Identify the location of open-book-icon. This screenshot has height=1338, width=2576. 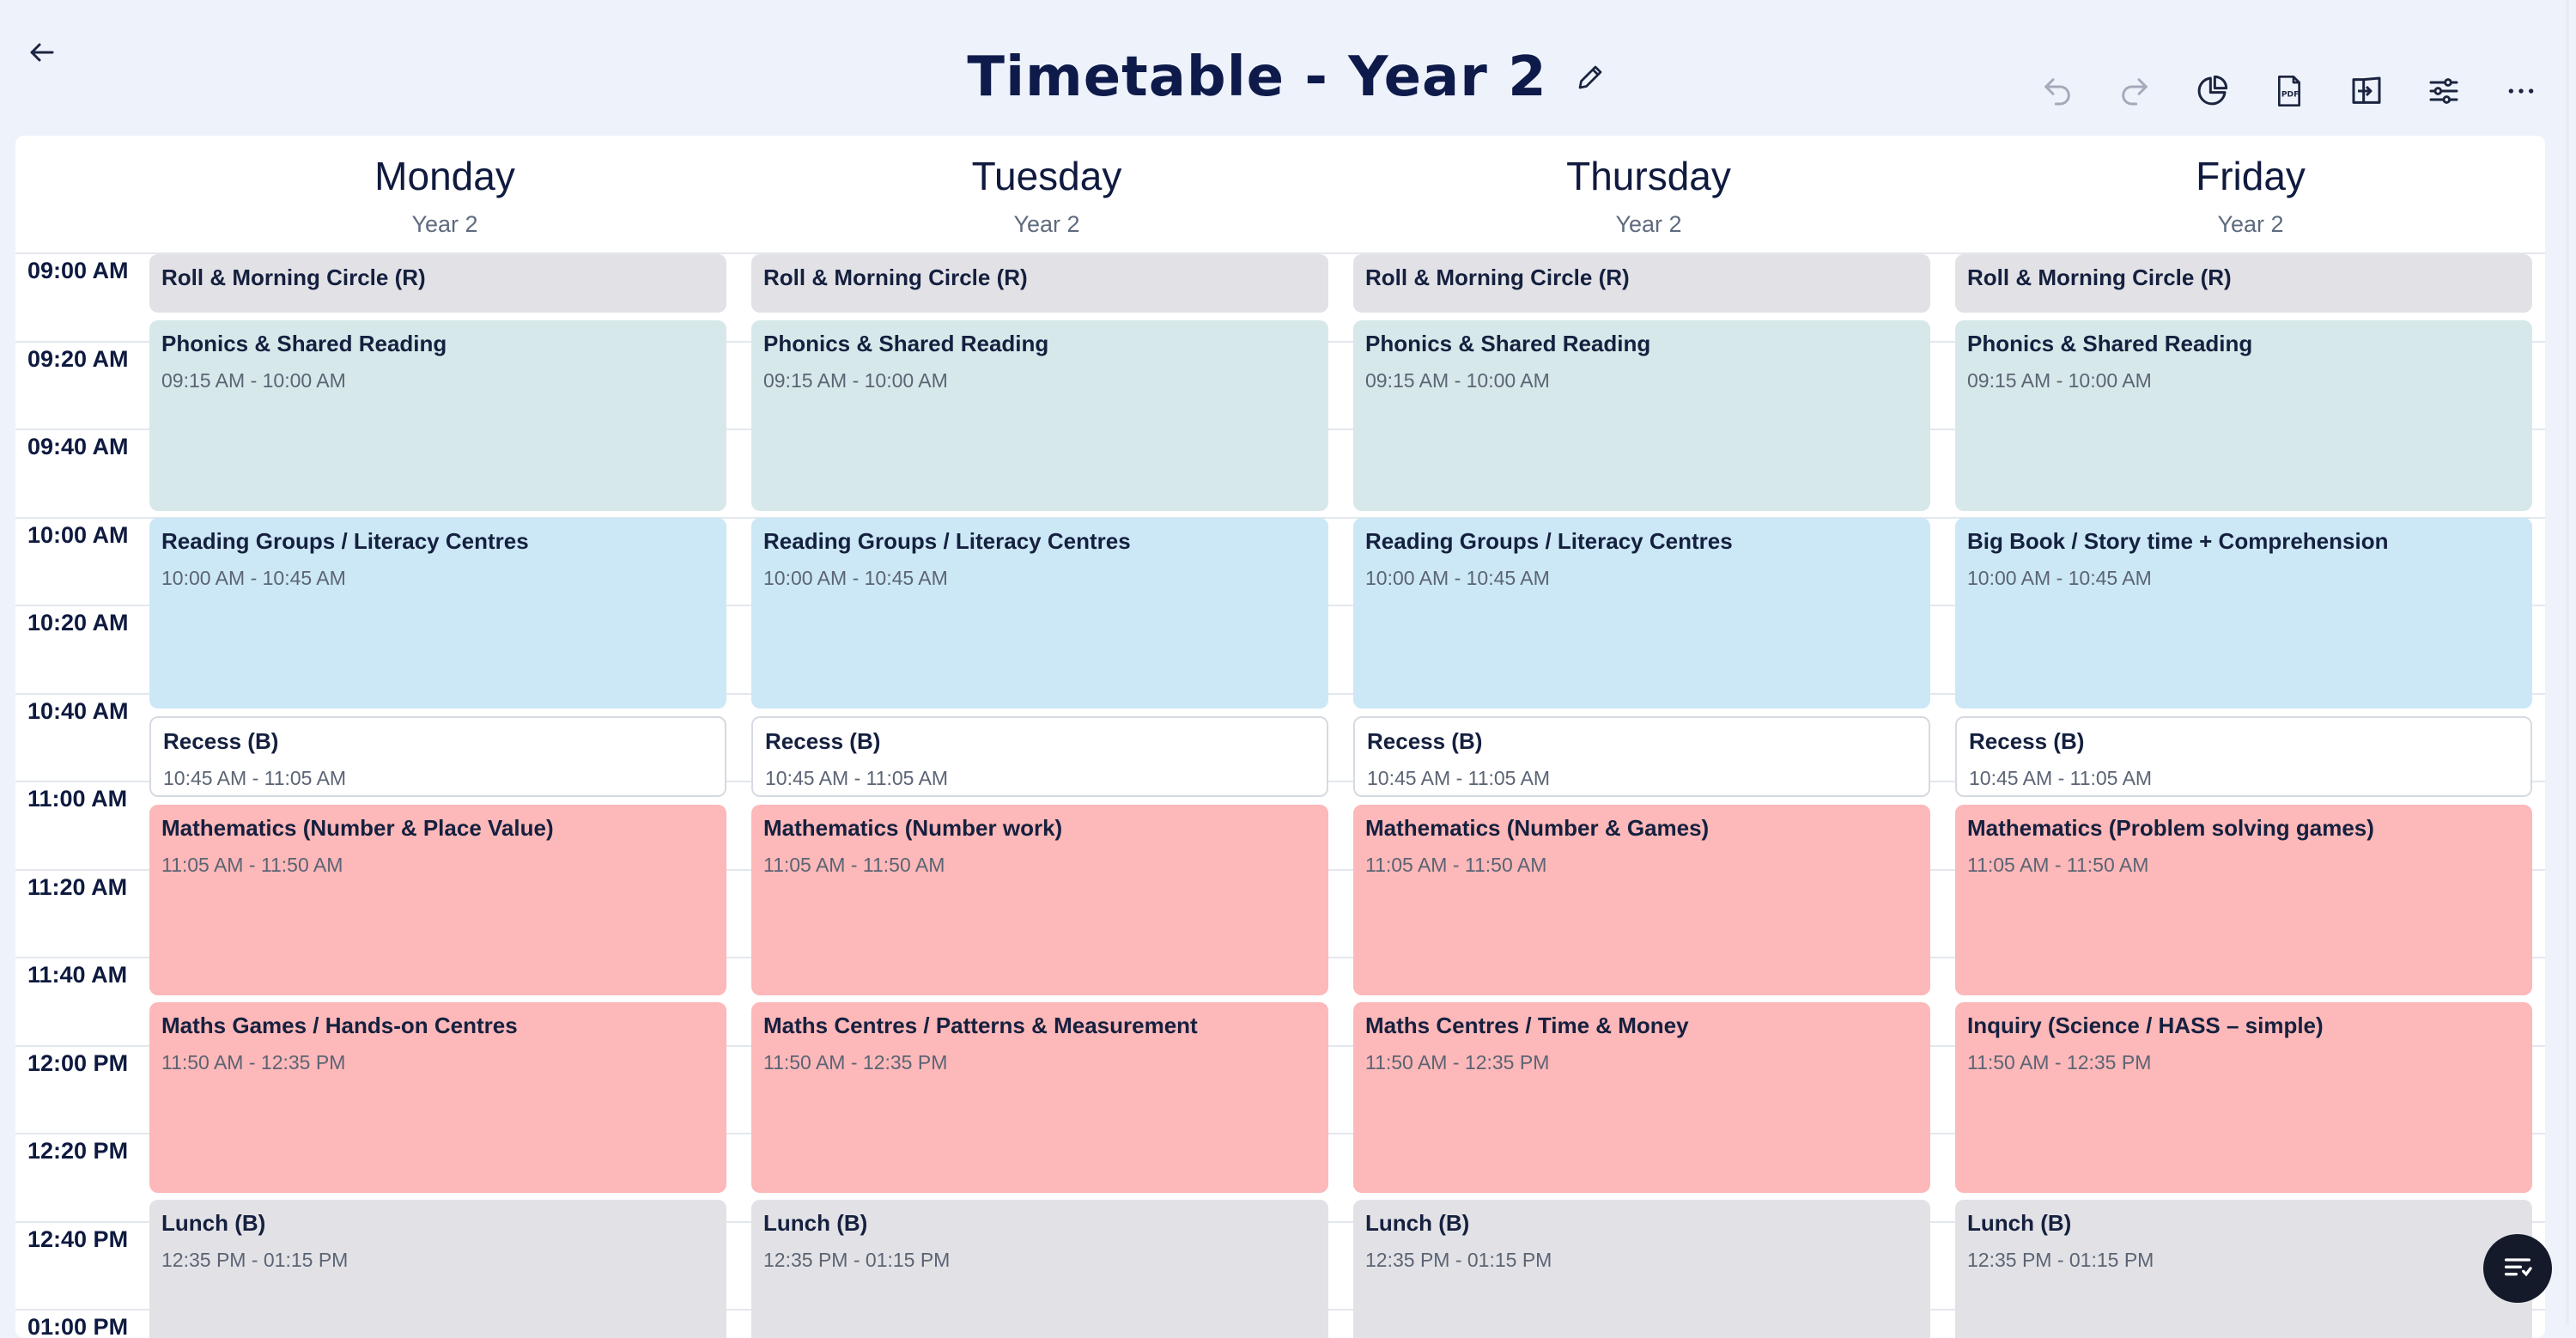
(2367, 90).